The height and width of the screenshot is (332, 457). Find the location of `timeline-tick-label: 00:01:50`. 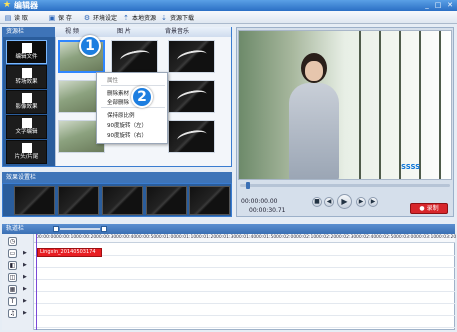

timeline-tick-label: 00:01:50 is located at coordinates (266, 237).